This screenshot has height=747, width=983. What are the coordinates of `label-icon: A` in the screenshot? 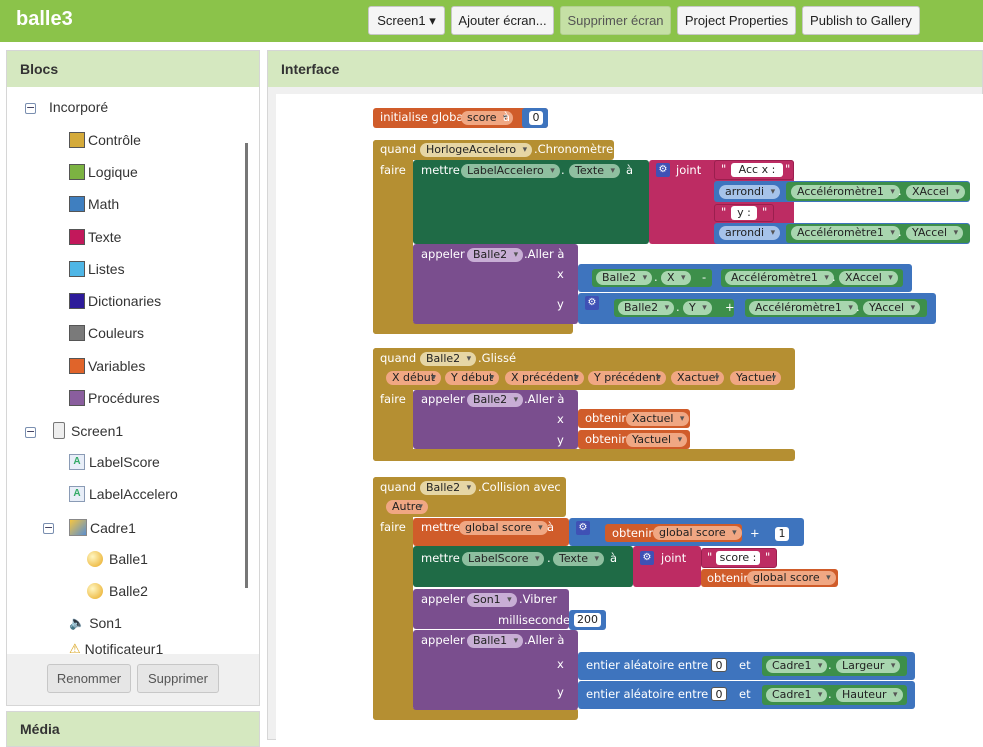 It's located at (77, 462).